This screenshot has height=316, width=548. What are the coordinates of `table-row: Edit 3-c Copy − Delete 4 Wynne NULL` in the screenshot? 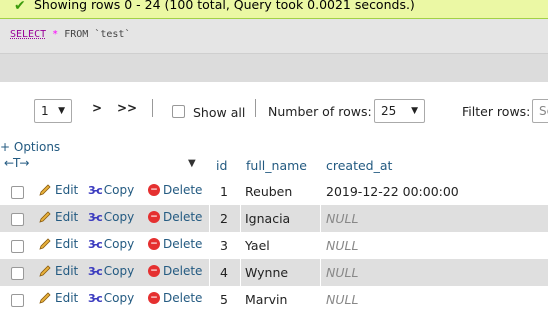 It's located at (274, 272).